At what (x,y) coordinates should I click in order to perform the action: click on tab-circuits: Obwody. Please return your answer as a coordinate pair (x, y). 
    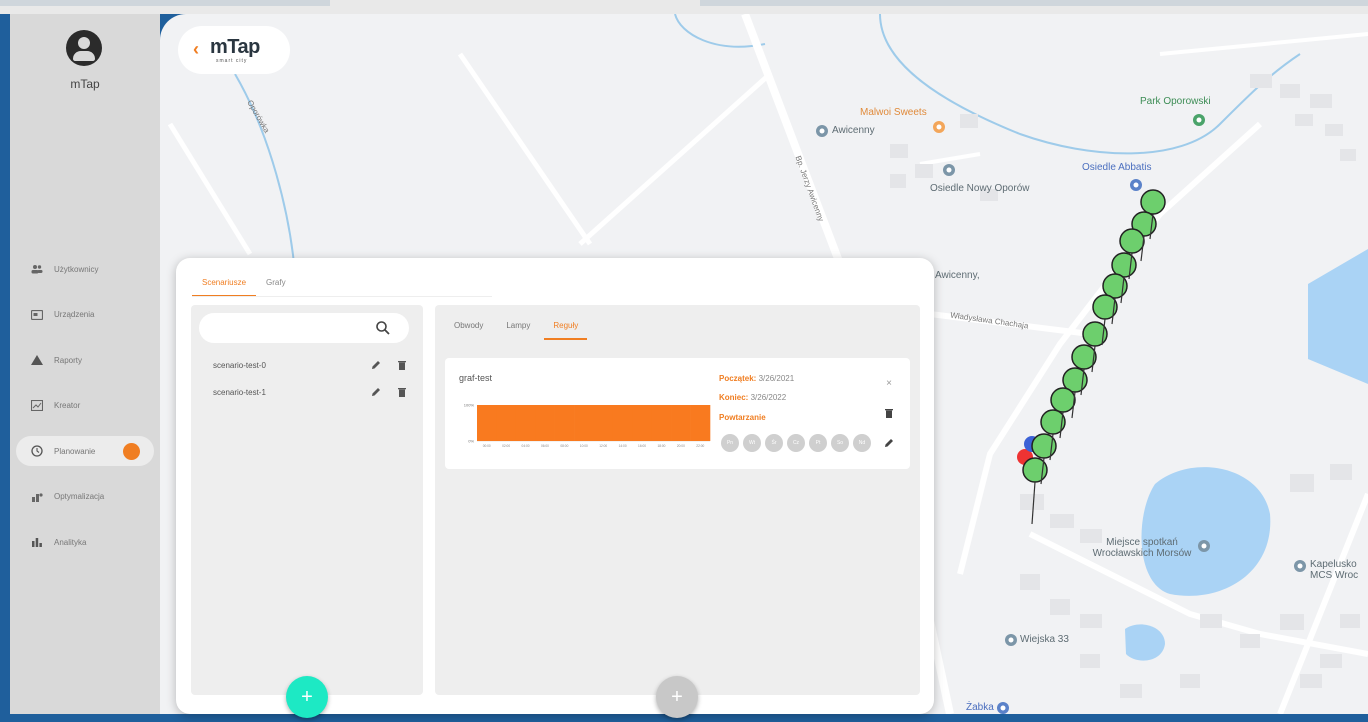
    Looking at the image, I should click on (468, 328).